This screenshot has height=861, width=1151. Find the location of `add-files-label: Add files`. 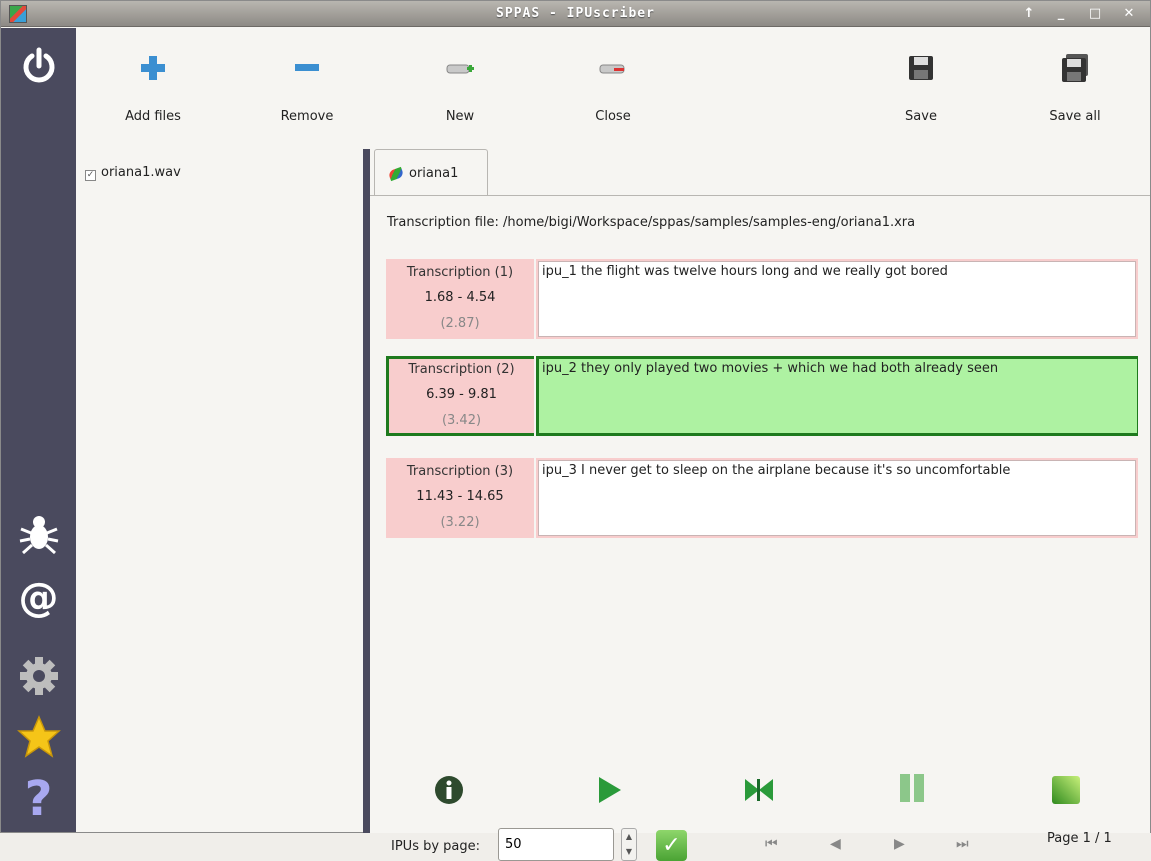

add-files-label: Add files is located at coordinates (153, 116).